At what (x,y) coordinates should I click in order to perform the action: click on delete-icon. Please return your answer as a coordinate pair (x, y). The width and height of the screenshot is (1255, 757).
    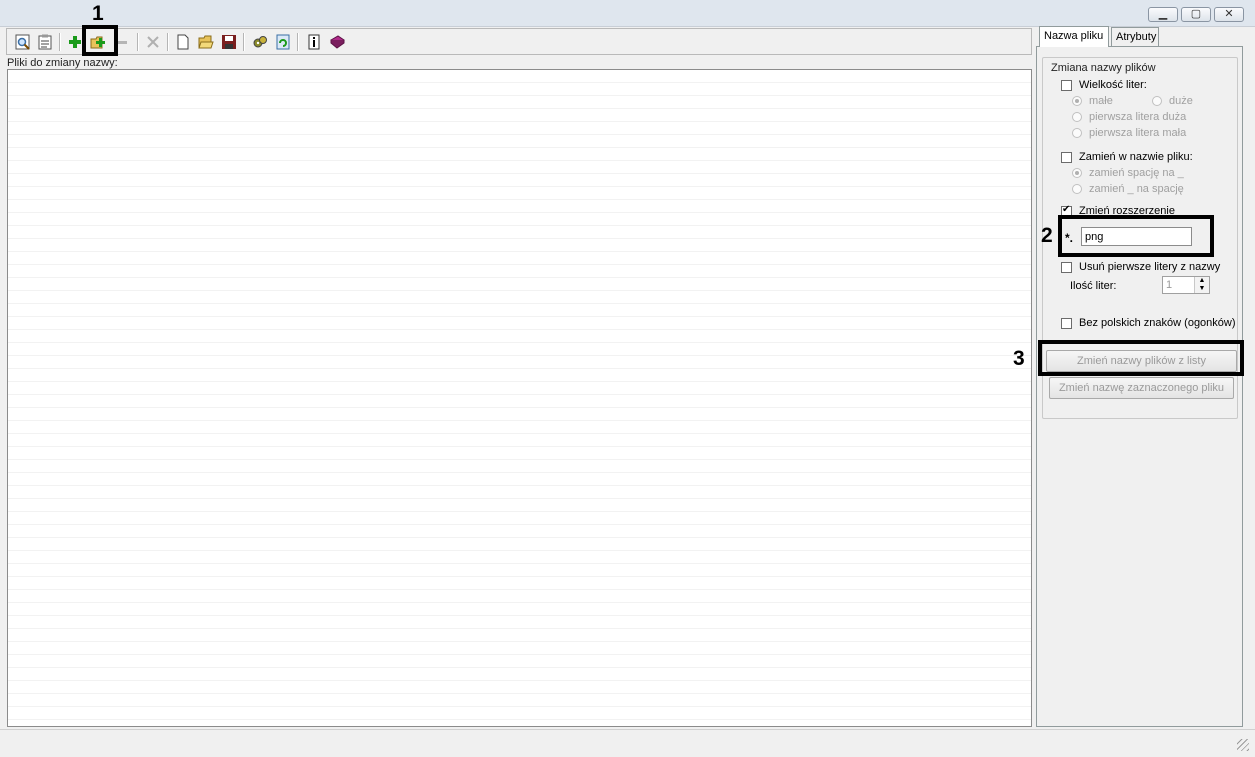
    Looking at the image, I should click on (153, 42).